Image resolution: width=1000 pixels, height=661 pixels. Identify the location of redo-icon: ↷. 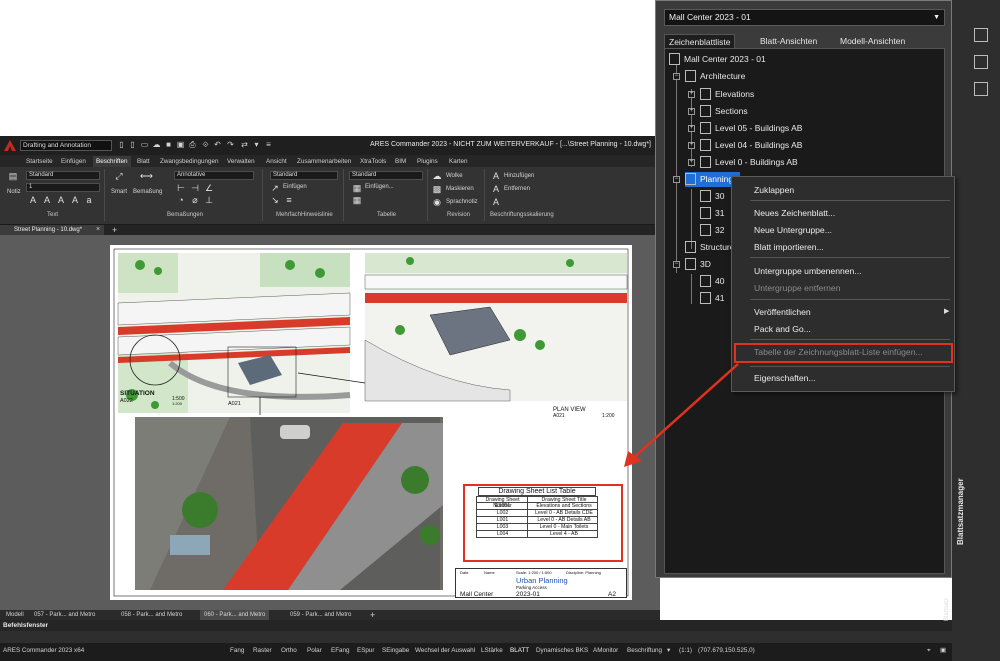
(230, 145).